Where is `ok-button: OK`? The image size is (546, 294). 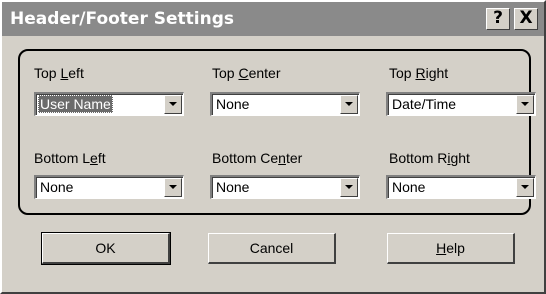 ok-button: OK is located at coordinates (106, 248).